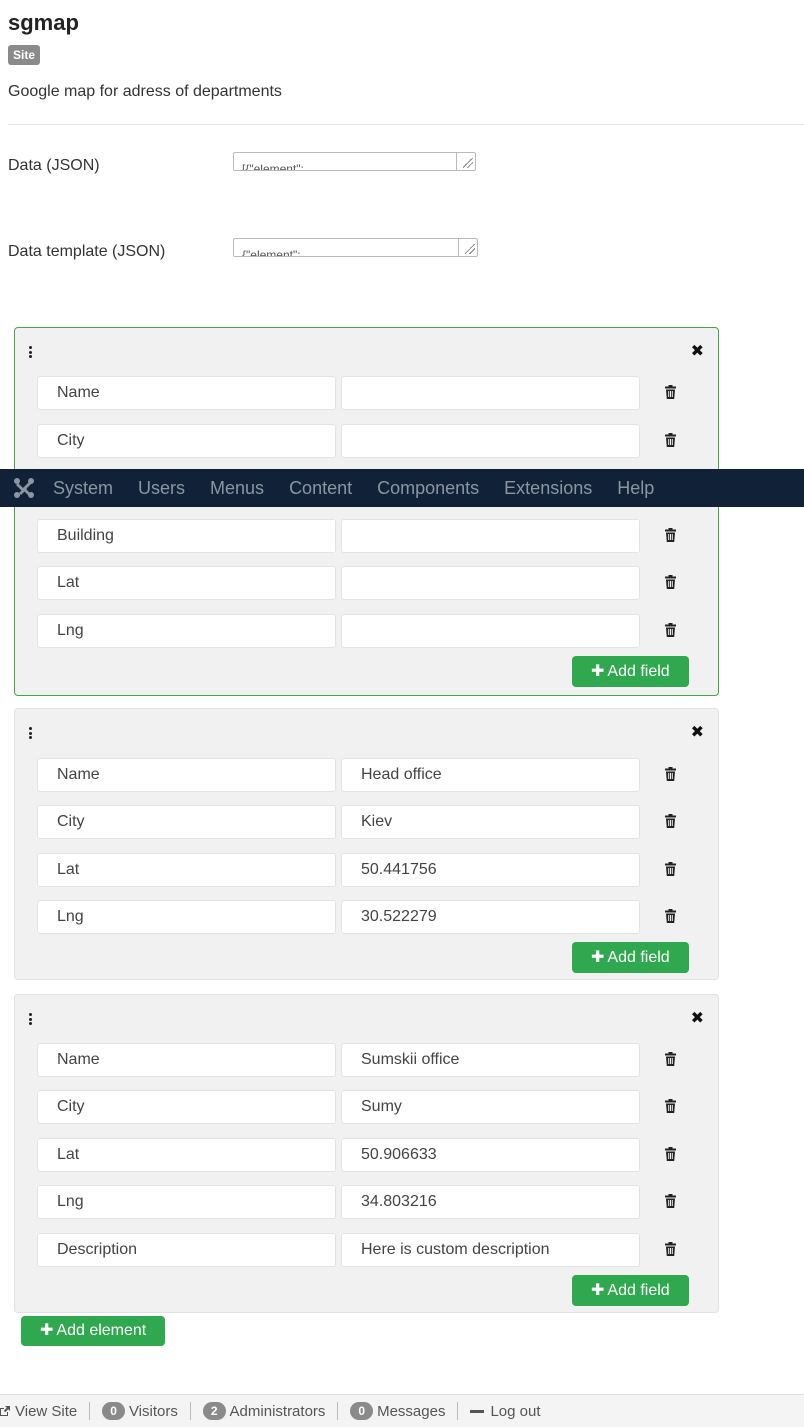 The height and width of the screenshot is (1427, 804). I want to click on field-row: Lat 50.441756, so click(362, 870).